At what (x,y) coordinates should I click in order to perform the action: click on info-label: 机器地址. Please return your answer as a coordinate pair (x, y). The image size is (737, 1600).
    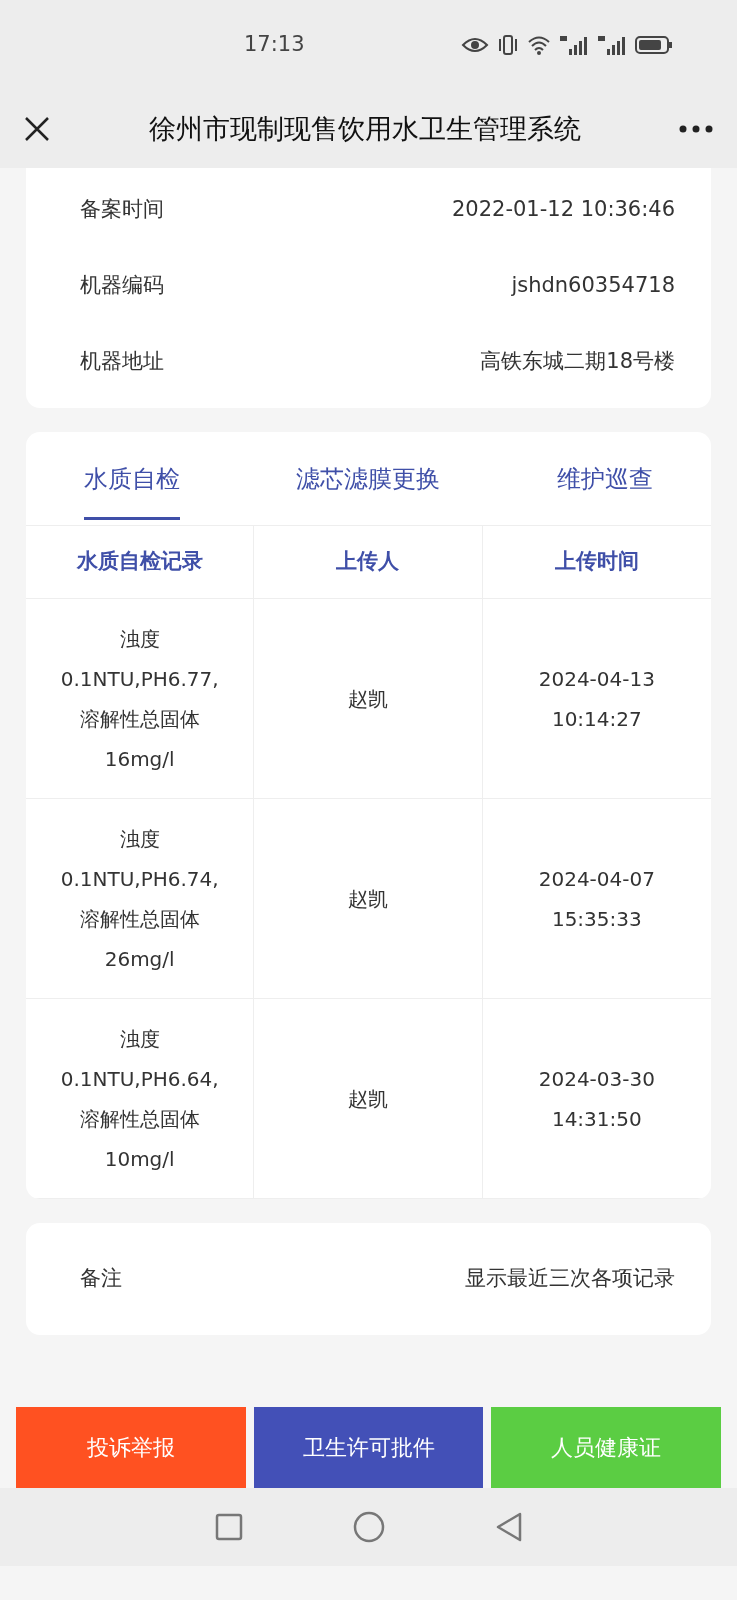
    Looking at the image, I should click on (122, 362).